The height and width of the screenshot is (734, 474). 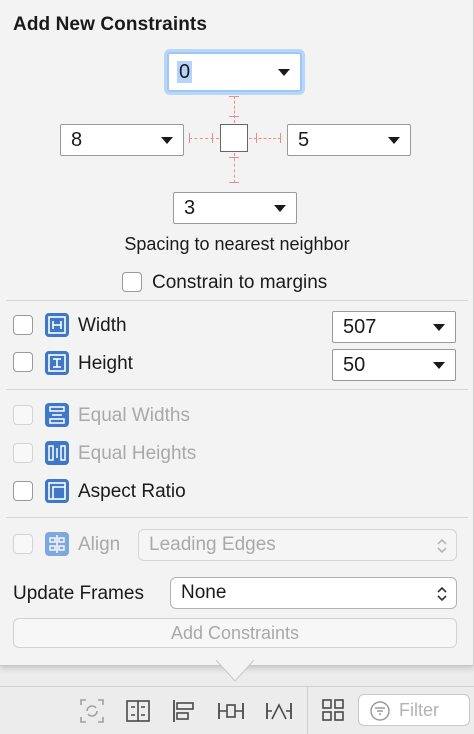 I want to click on equal-heights-label: Equal Heights, so click(x=137, y=453).